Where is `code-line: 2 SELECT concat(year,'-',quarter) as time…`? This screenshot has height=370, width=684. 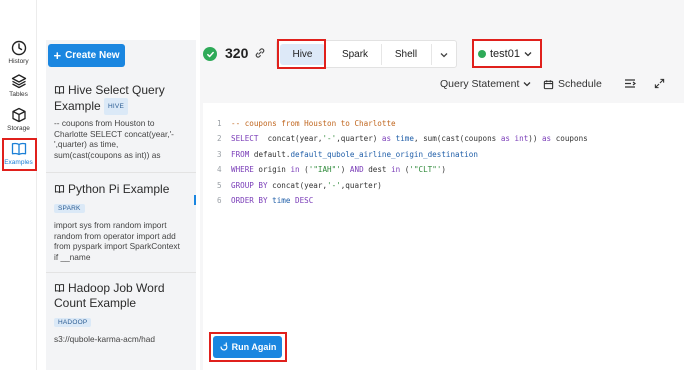
code-line: 2 SELECT concat(year,'-',quarter) as time… is located at coordinates (402, 139).